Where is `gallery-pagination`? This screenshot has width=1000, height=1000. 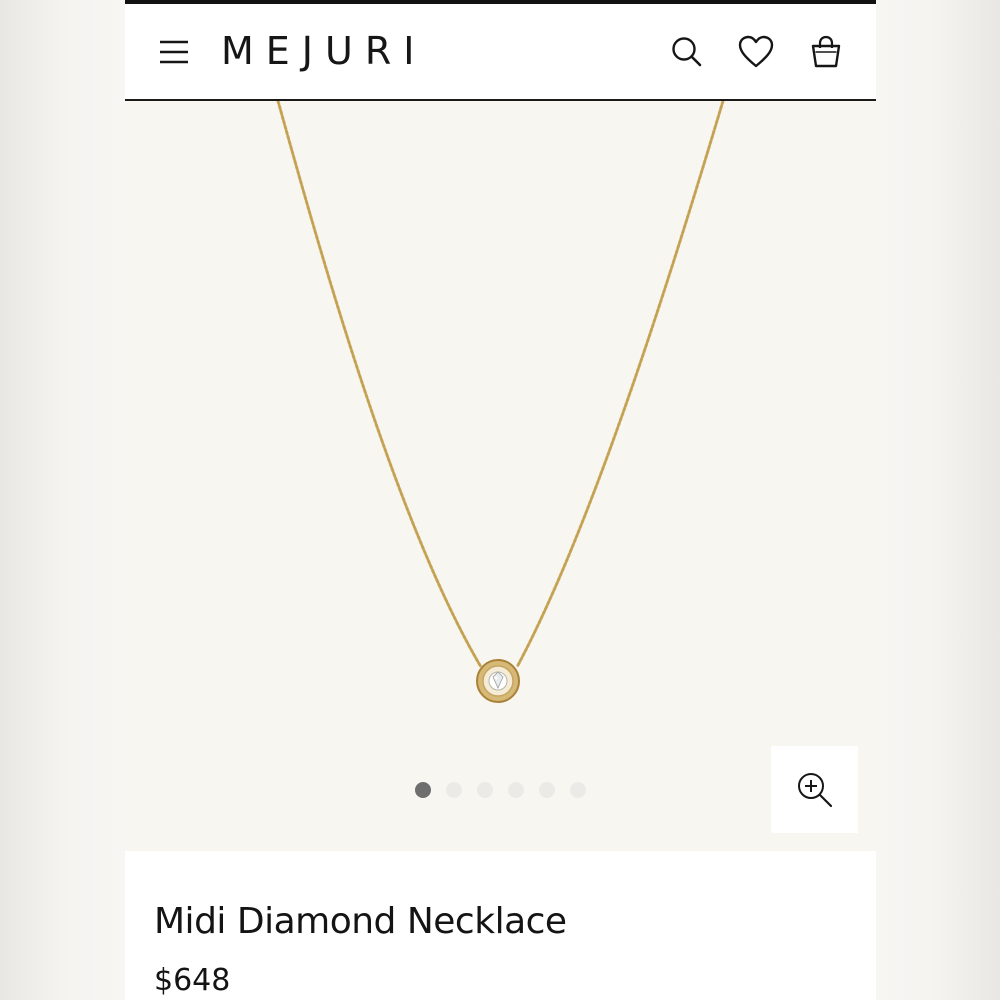 gallery-pagination is located at coordinates (505, 790).